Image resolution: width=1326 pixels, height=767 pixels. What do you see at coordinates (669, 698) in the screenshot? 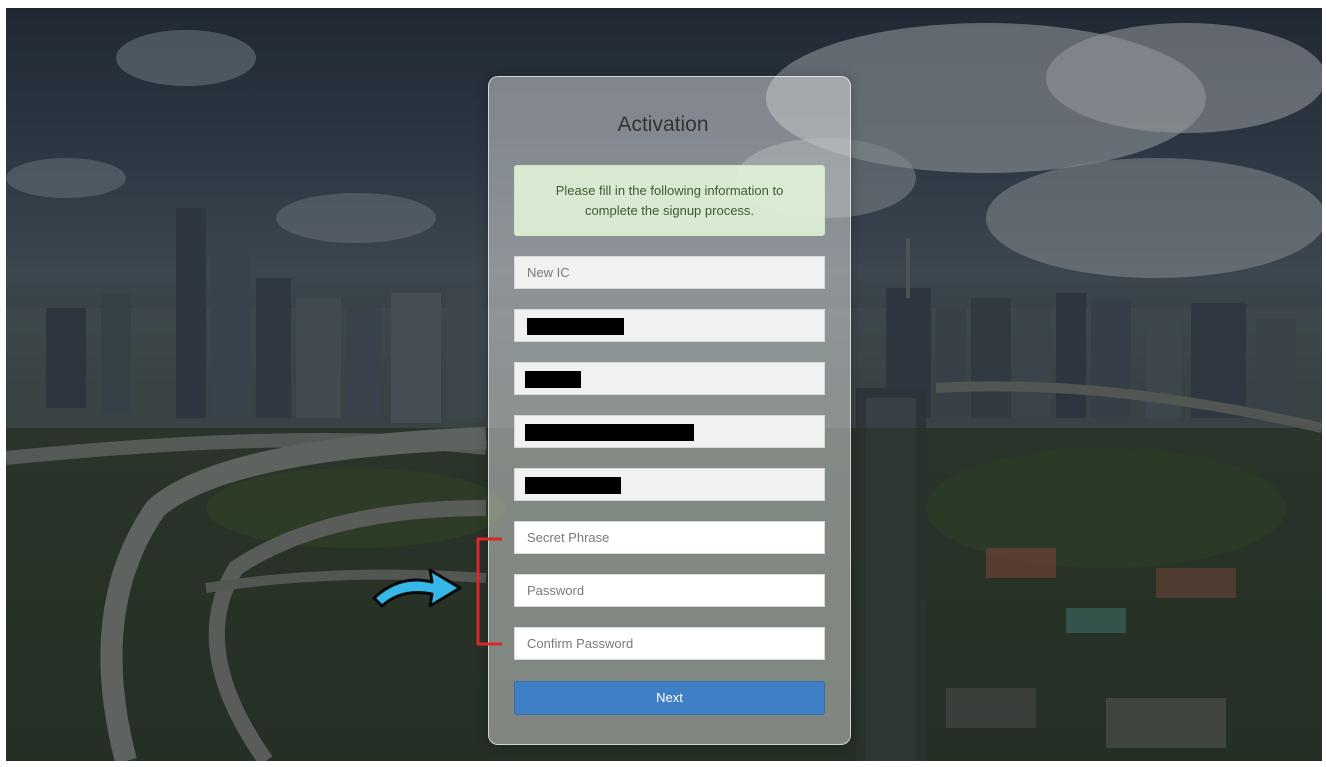
I see `next-button: Next` at bounding box center [669, 698].